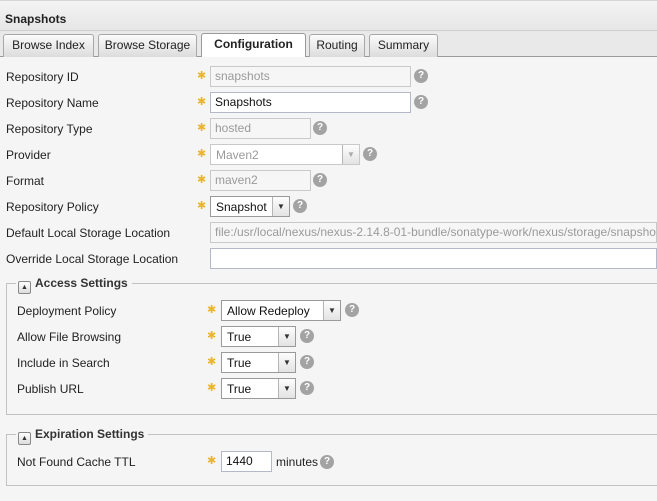  I want to click on panel-title: Snapshots, so click(36, 19).